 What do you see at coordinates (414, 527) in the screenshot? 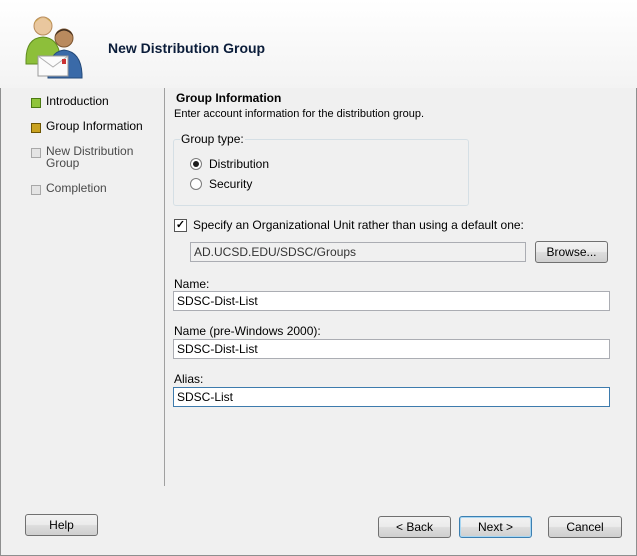
I see `back-button: < Back` at bounding box center [414, 527].